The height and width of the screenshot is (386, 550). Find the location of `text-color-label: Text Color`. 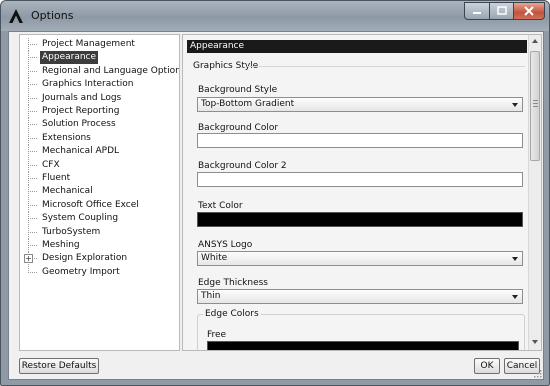

text-color-label: Text Color is located at coordinates (220, 206).